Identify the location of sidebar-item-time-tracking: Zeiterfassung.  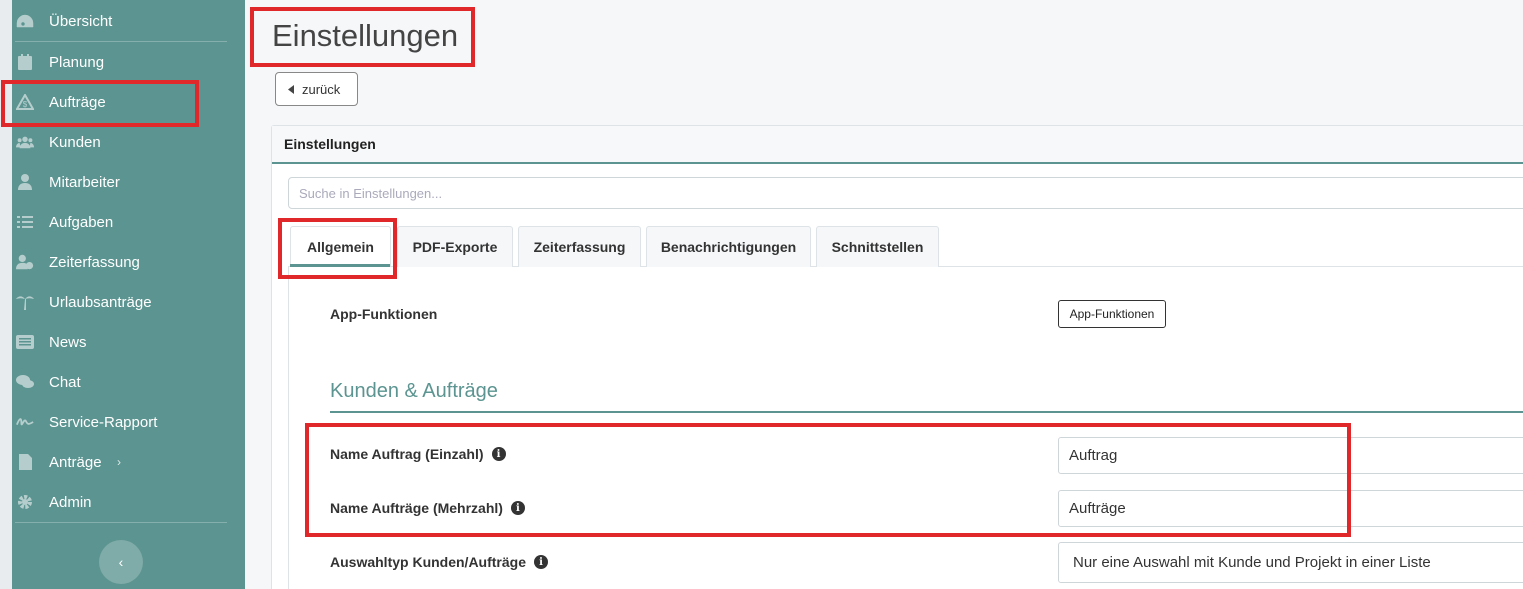
(128, 262).